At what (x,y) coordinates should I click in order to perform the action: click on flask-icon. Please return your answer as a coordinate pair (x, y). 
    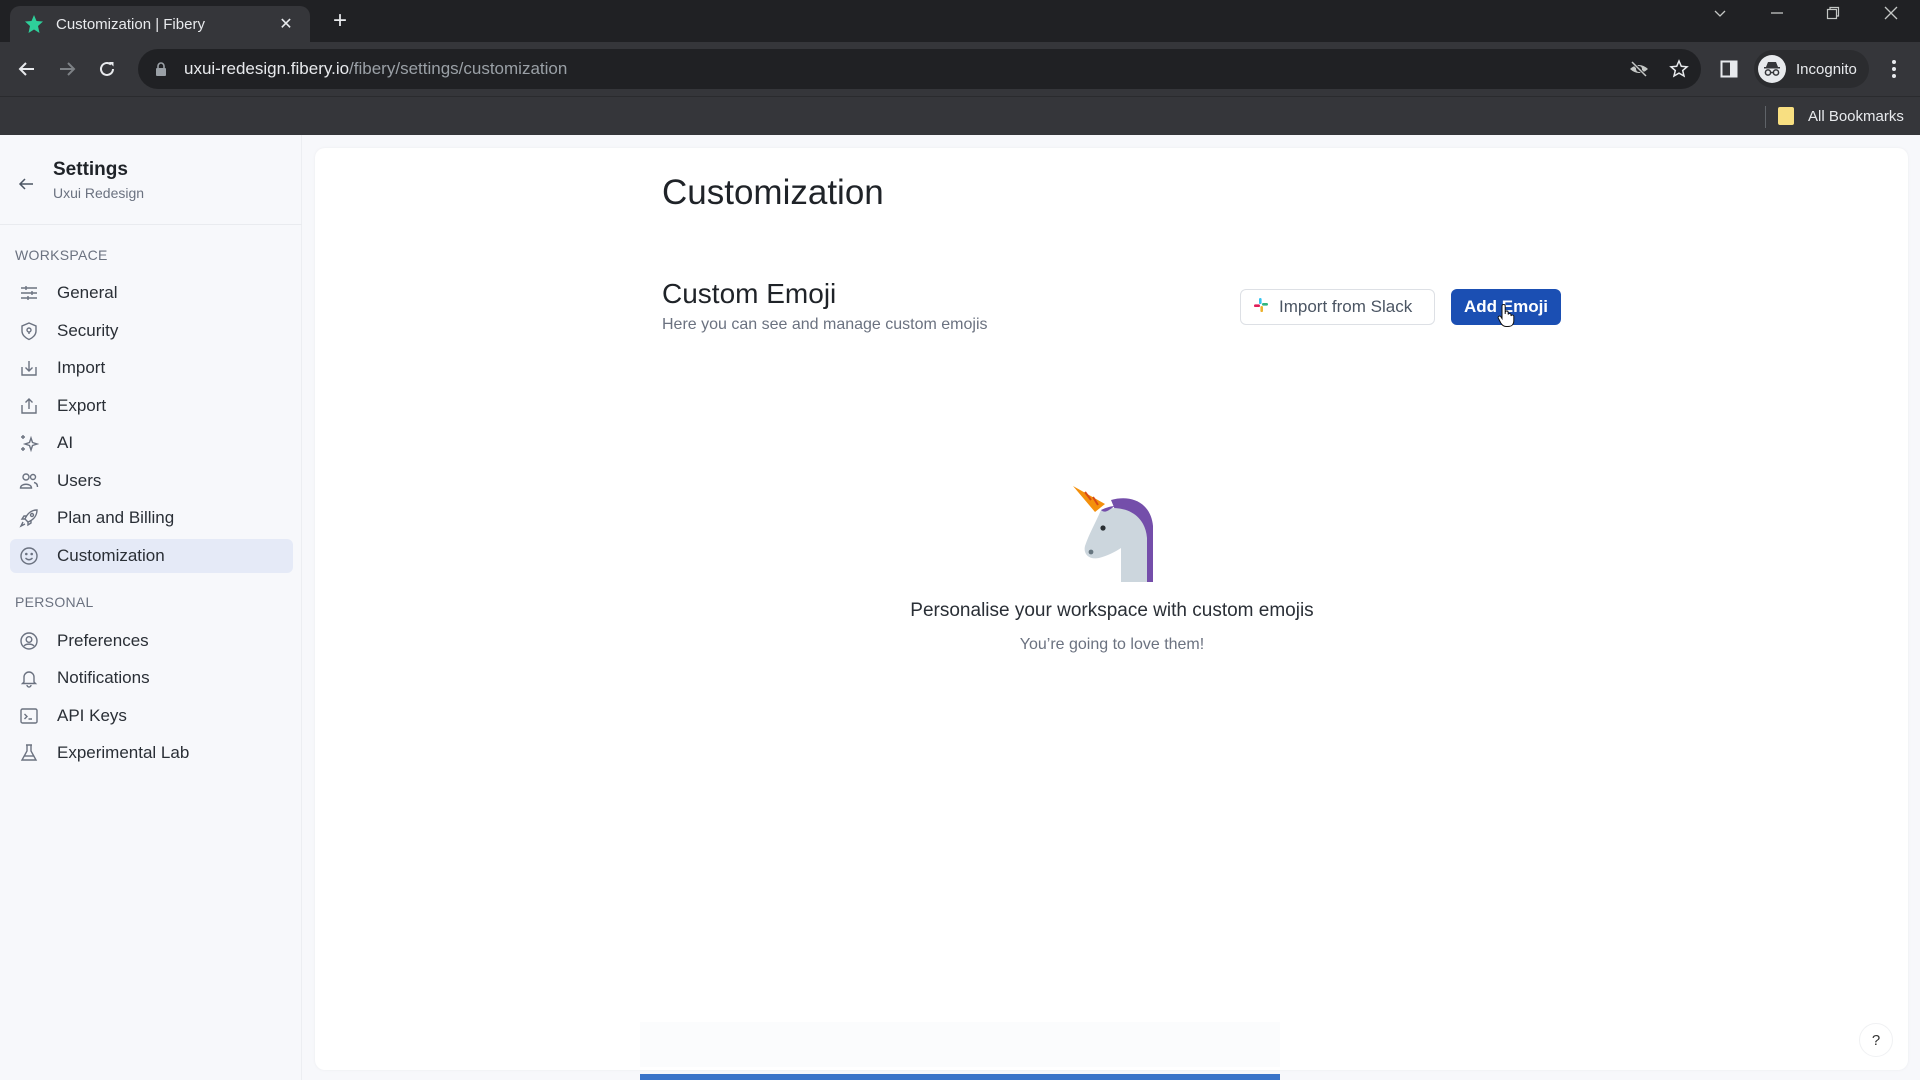
    Looking at the image, I should click on (29, 753).